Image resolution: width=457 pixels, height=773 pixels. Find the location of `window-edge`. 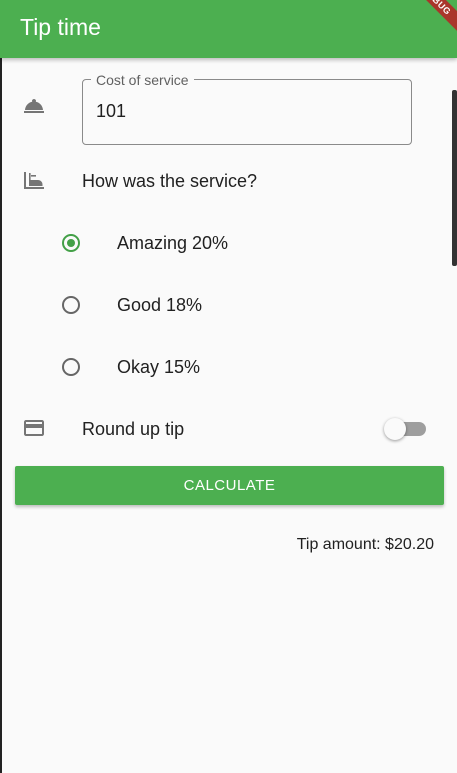

window-edge is located at coordinates (1, 415).